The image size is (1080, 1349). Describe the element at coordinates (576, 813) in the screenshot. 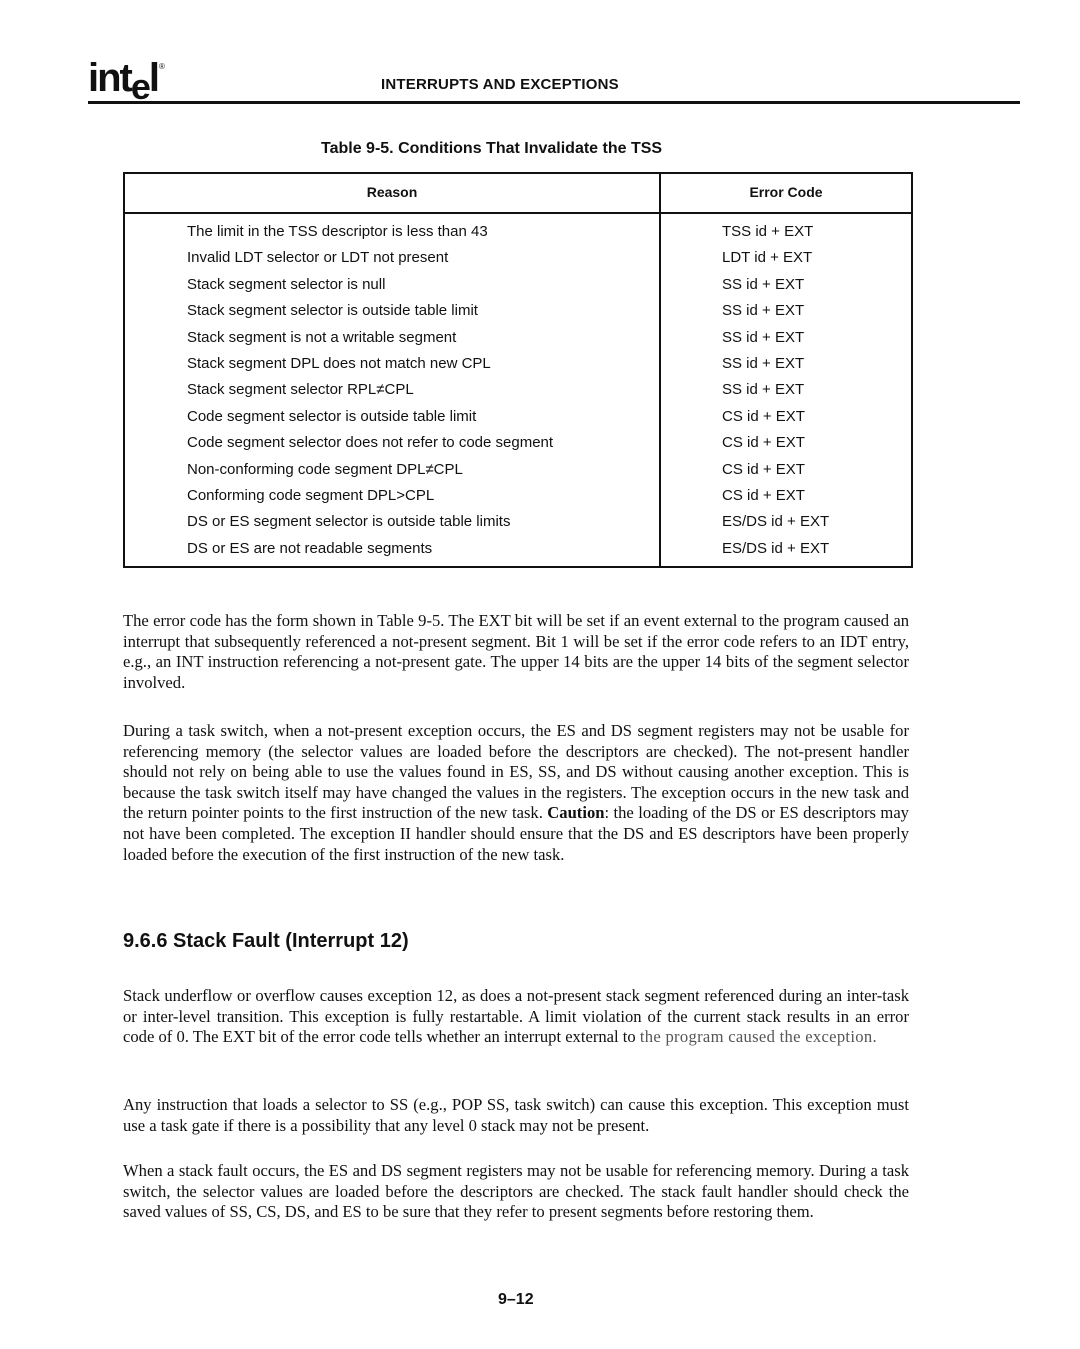

I see `caution-label: Caution` at that location.